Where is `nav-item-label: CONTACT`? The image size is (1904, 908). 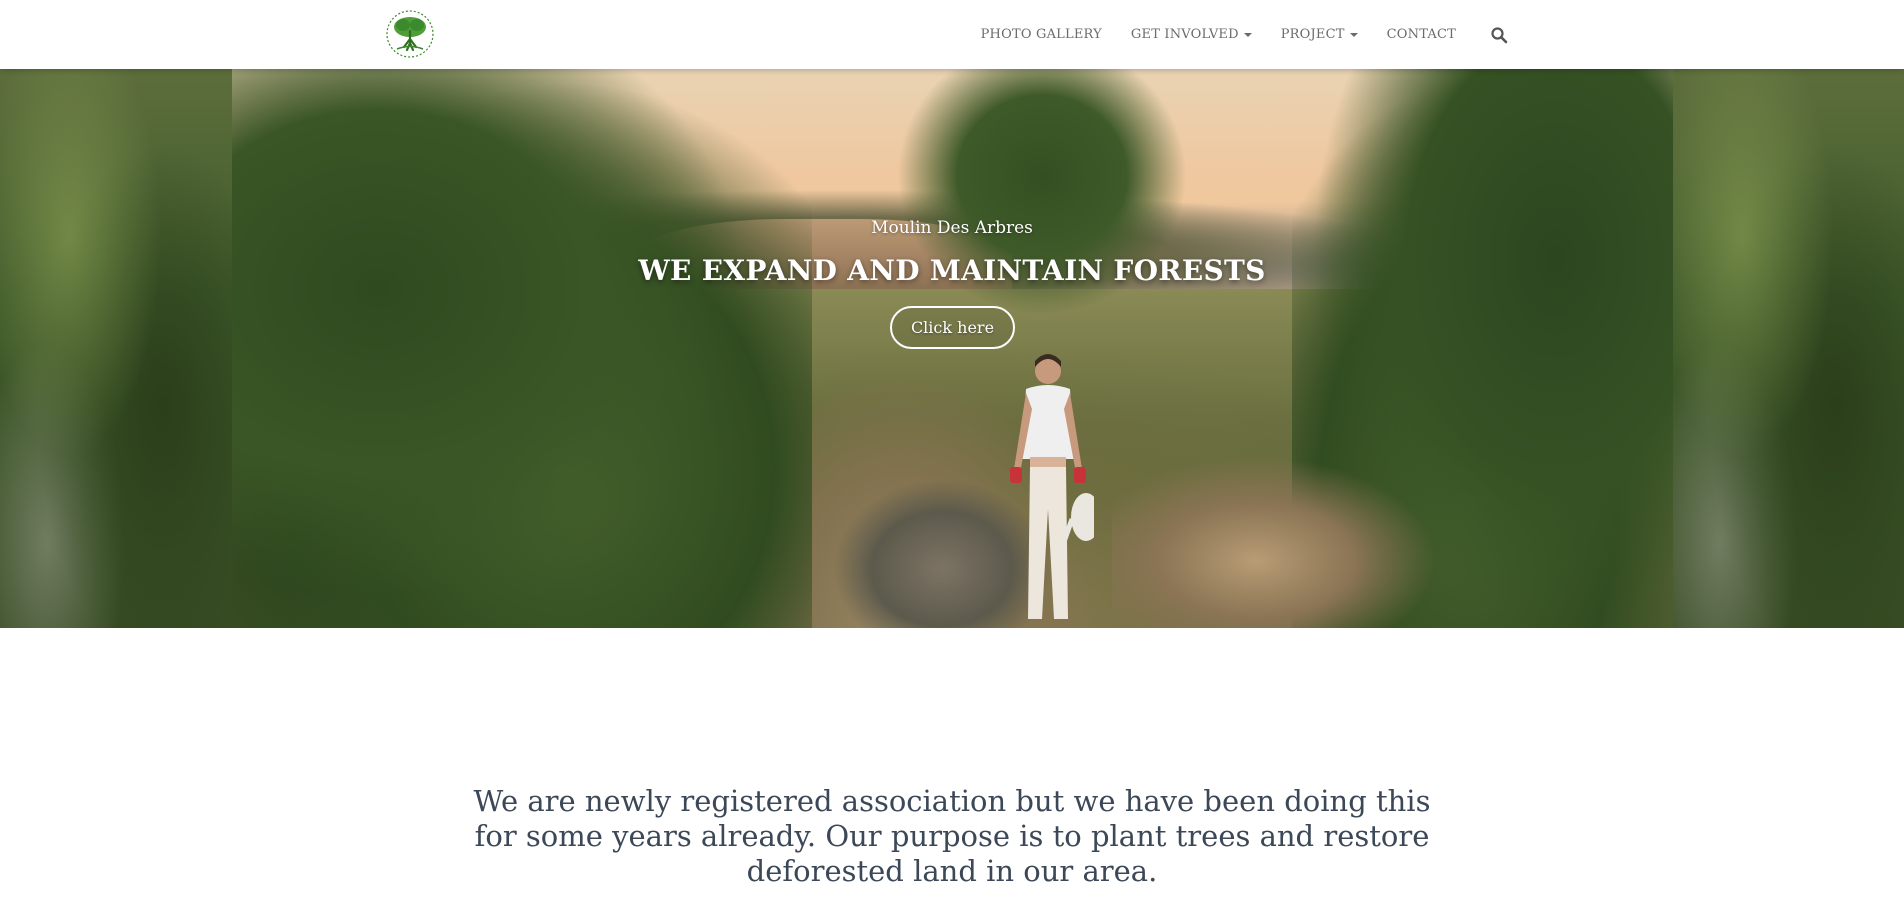
nav-item-label: CONTACT is located at coordinates (1421, 34).